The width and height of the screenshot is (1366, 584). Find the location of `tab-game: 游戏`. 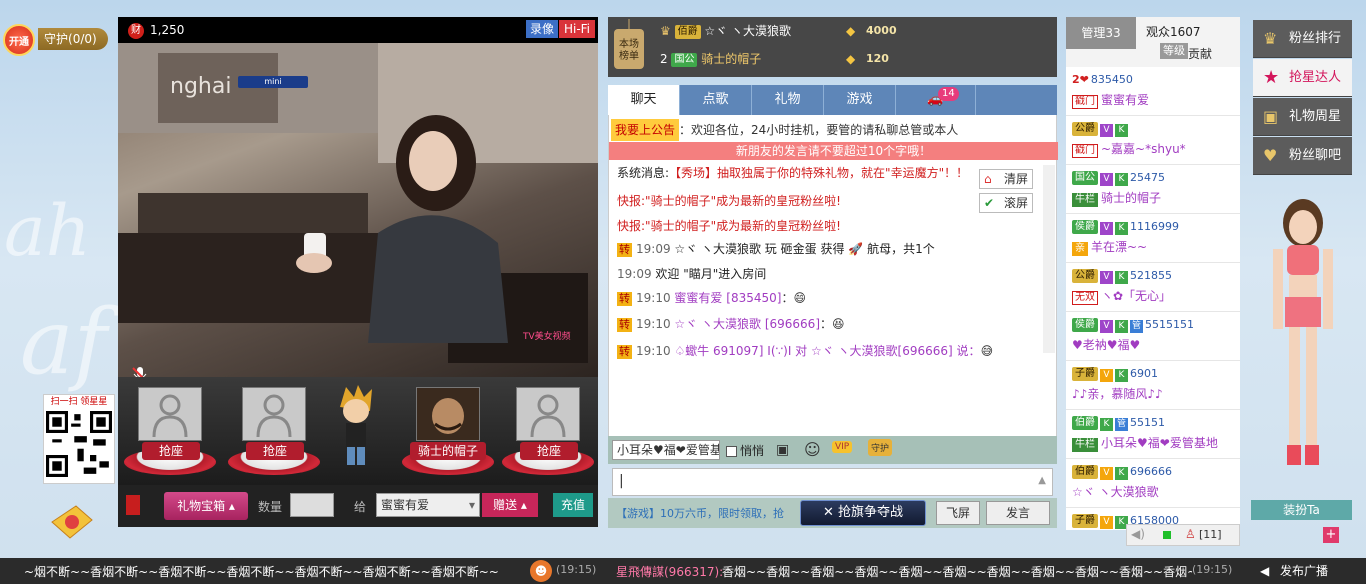

tab-game: 游戏 is located at coordinates (860, 100).